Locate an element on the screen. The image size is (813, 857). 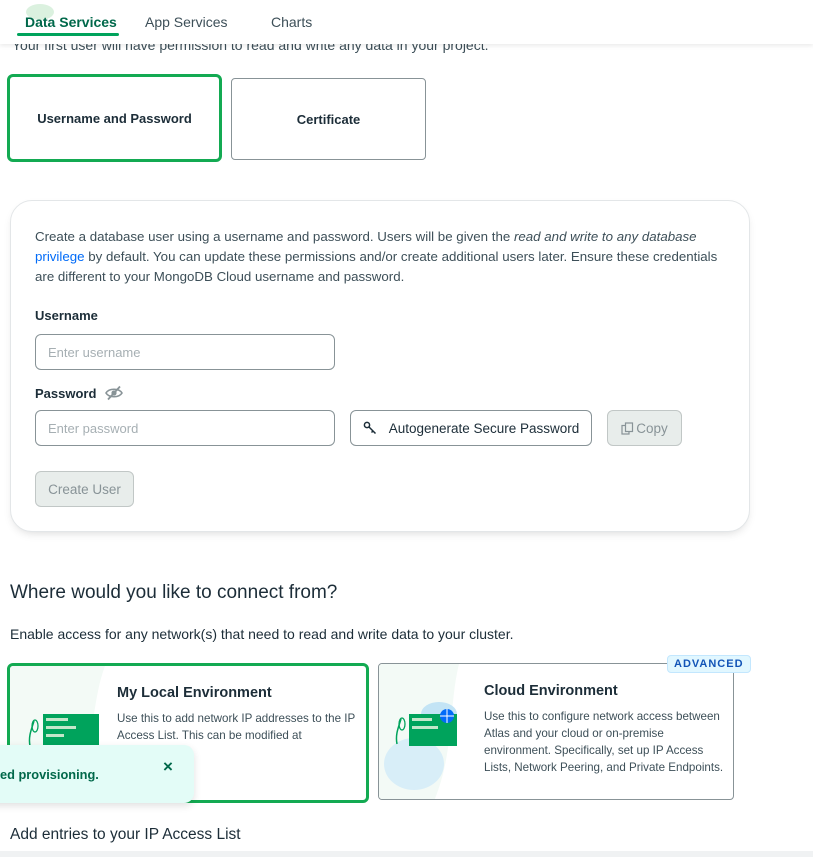
ip-access-heading: Add entries to your IP Access List is located at coordinates (125, 834).